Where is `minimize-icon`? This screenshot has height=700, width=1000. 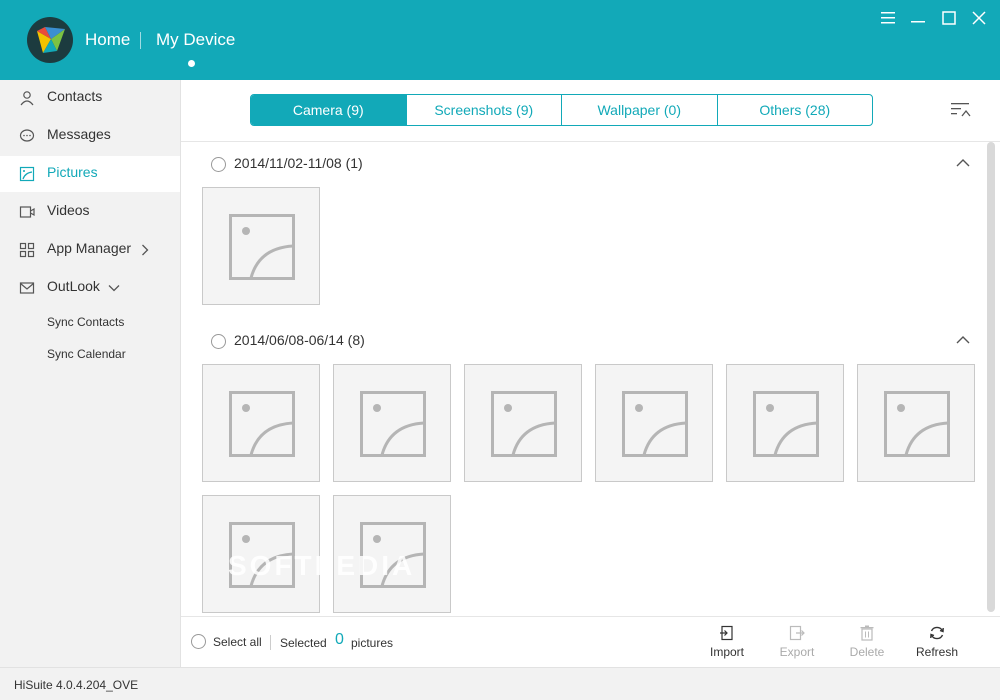
minimize-icon is located at coordinates (918, 18).